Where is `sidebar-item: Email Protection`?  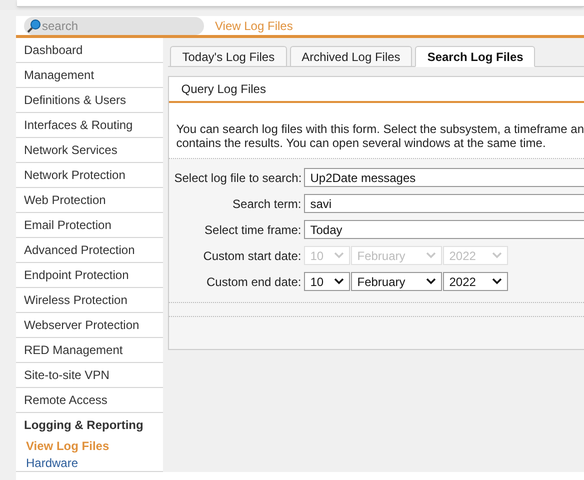 sidebar-item: Email Protection is located at coordinates (90, 225).